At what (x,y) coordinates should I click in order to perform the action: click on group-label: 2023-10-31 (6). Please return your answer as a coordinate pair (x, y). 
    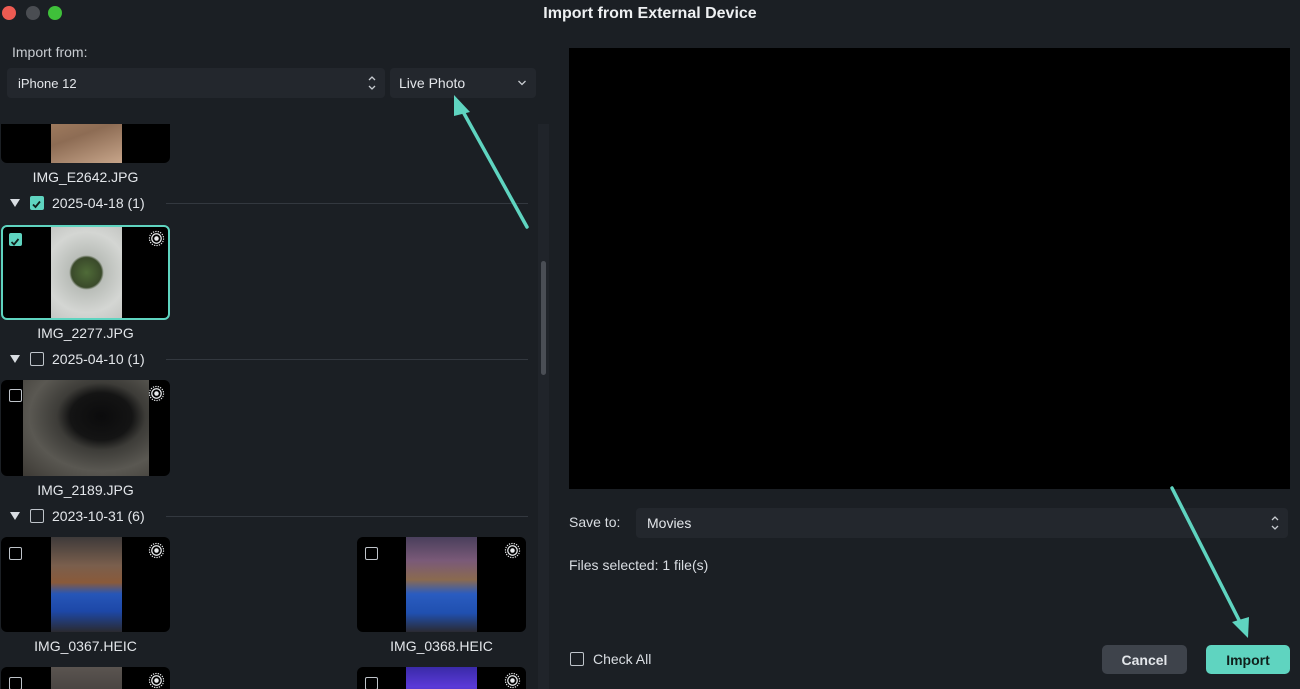
    Looking at the image, I should click on (98, 516).